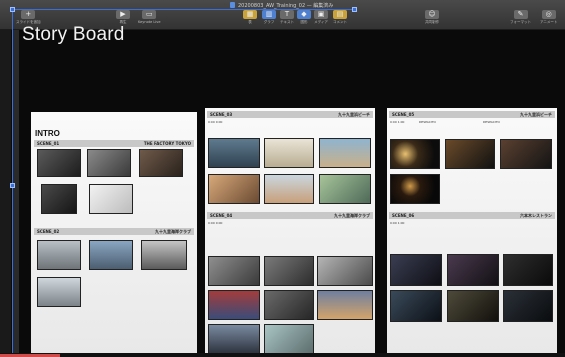 This screenshot has height=357, width=565. Describe the element at coordinates (290, 215) in the screenshot. I see `scene-bar-04: SCENE_04 九十九里海岸クラブ` at that location.